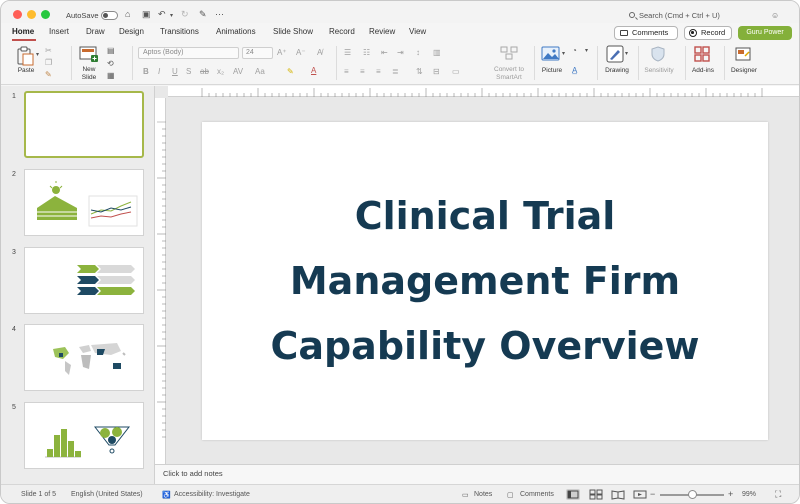  What do you see at coordinates (320, 52) in the screenshot?
I see `clear-formatting-icon: A̸` at bounding box center [320, 52].